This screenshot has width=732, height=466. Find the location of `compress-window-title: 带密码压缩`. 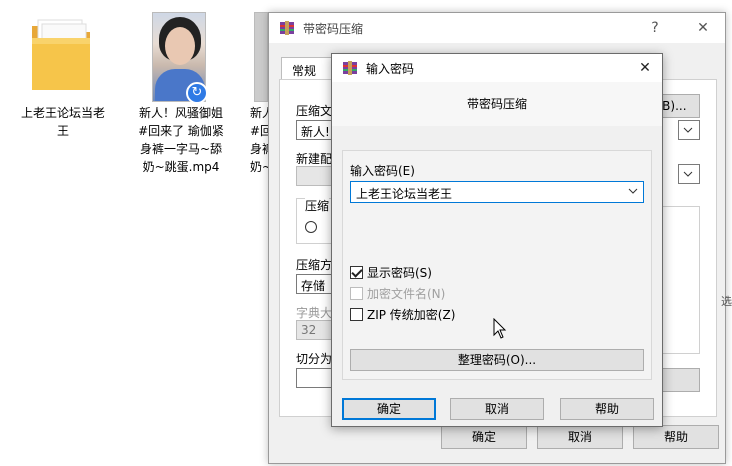

compress-window-title: 带密码压缩 is located at coordinates (333, 28).